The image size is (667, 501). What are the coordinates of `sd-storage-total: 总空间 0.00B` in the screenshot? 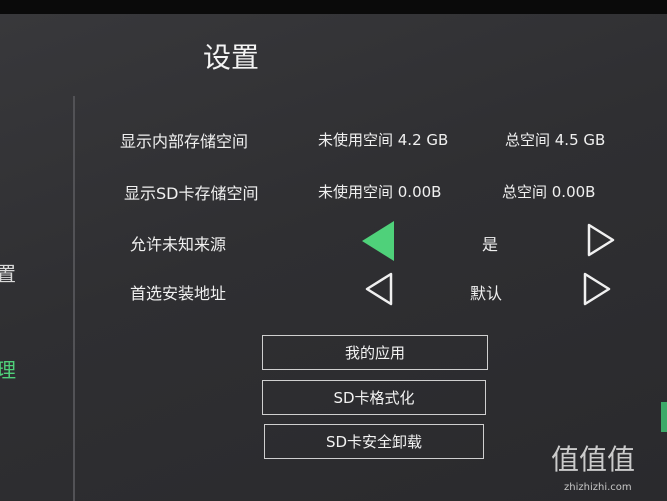 It's located at (549, 192).